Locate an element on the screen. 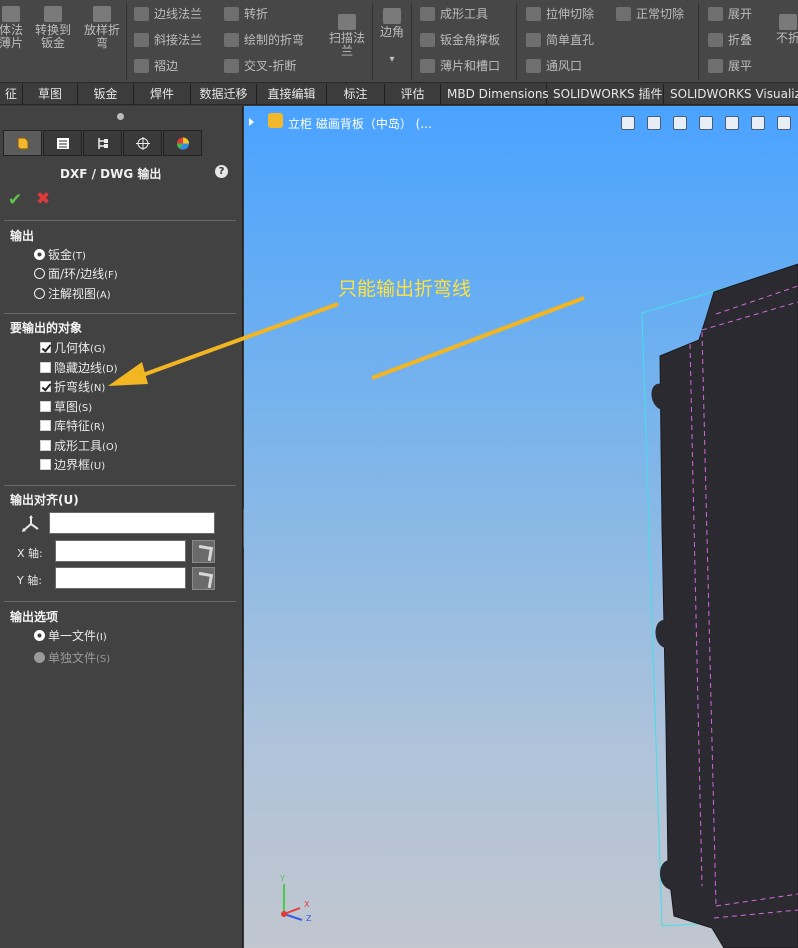 The height and width of the screenshot is (948, 798). checkbox-forming-tools: 成形工具(O) is located at coordinates (79, 446).